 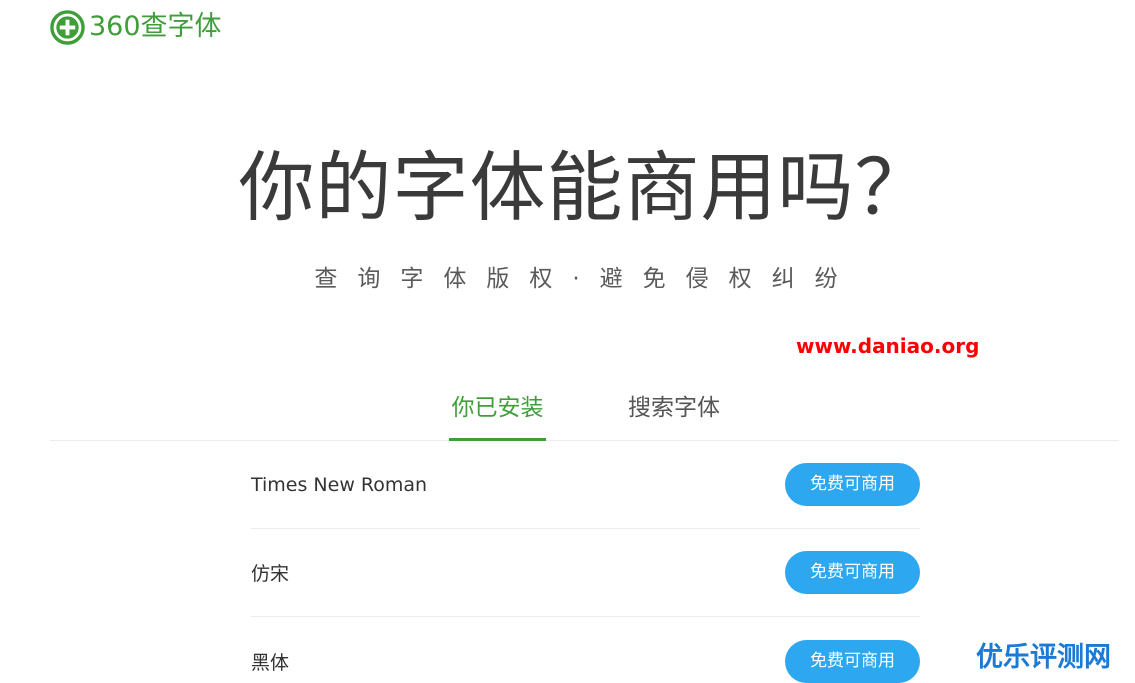 What do you see at coordinates (888, 346) in the screenshot?
I see `watermark-url: www.daniao.org` at bounding box center [888, 346].